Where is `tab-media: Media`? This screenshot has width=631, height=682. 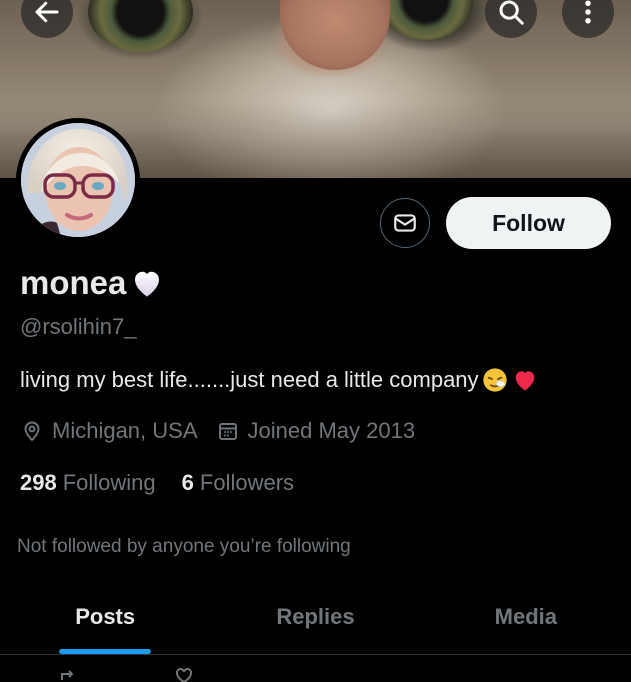 tab-media: Media is located at coordinates (526, 617).